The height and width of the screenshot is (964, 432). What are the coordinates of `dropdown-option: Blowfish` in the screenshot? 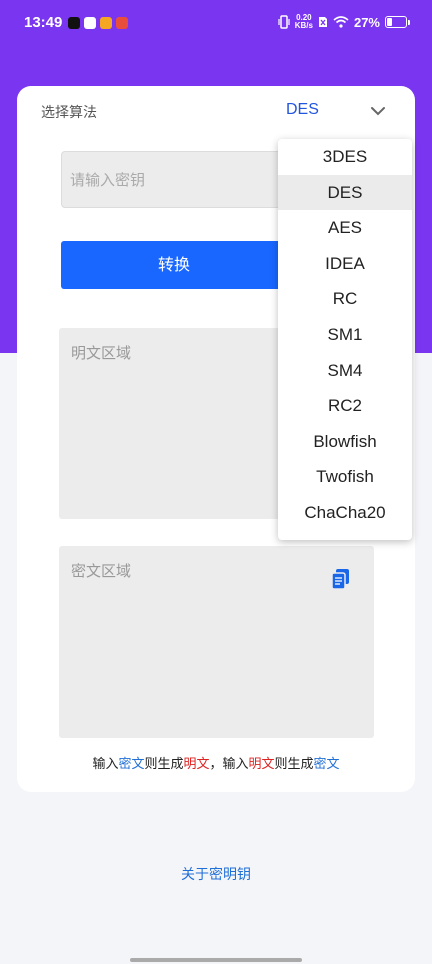 It's located at (345, 442).